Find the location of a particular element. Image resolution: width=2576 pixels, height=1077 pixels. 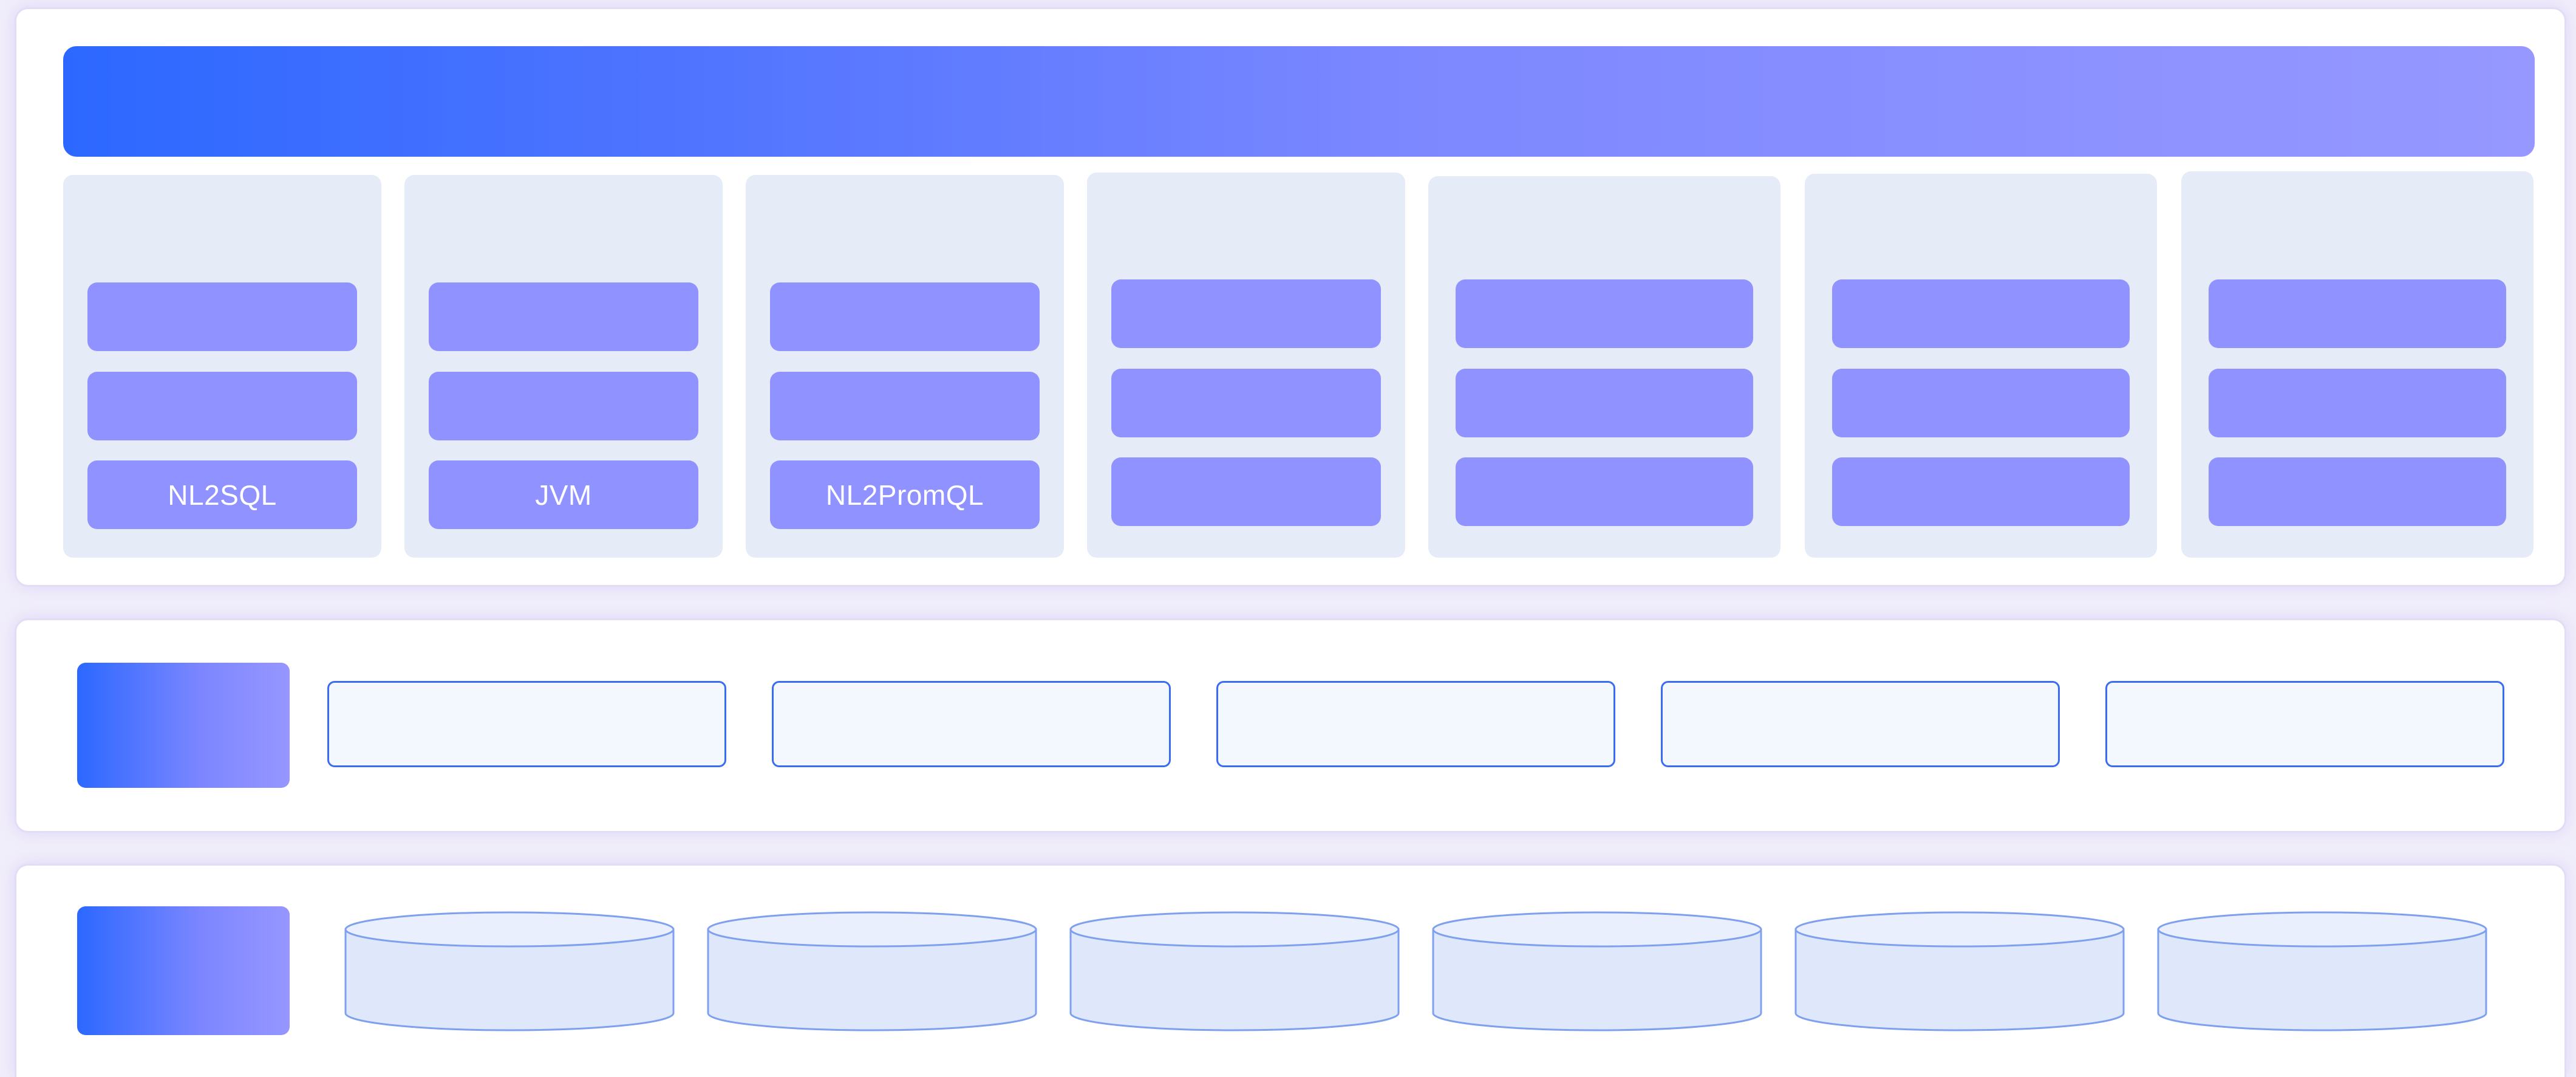

feature-module-jvm: JVM is located at coordinates (563, 494).